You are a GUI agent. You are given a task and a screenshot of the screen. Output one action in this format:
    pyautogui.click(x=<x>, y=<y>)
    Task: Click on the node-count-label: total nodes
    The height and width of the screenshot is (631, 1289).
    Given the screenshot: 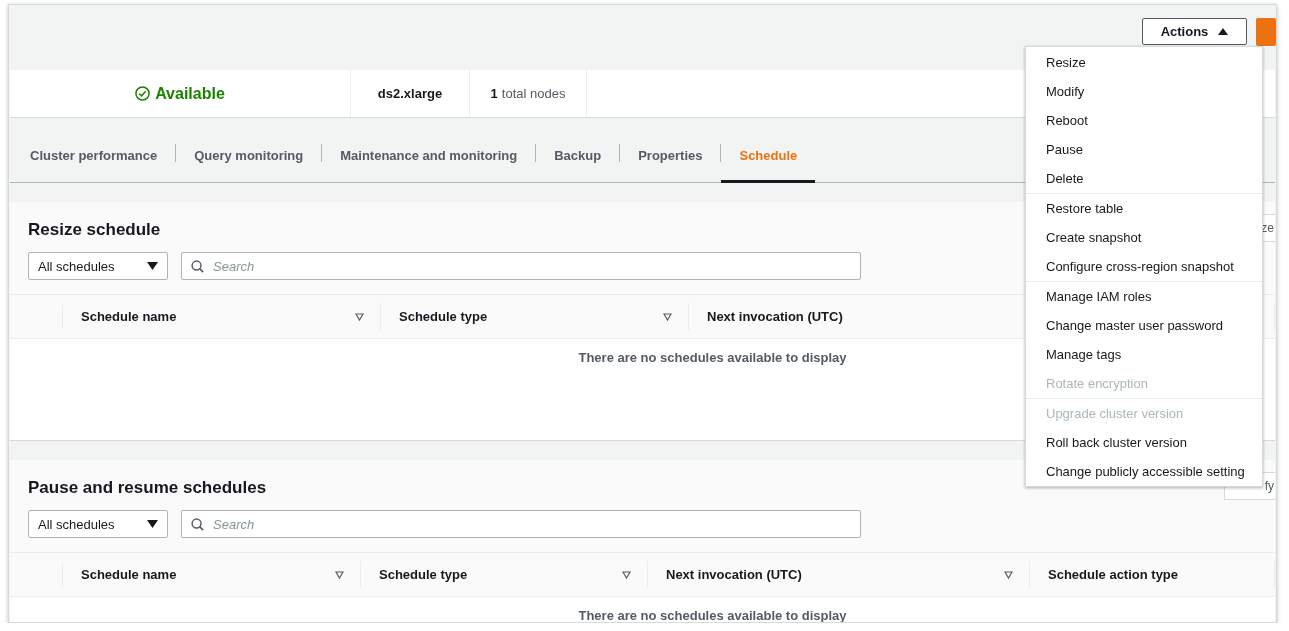 What is the action you would take?
    pyautogui.click(x=533, y=93)
    